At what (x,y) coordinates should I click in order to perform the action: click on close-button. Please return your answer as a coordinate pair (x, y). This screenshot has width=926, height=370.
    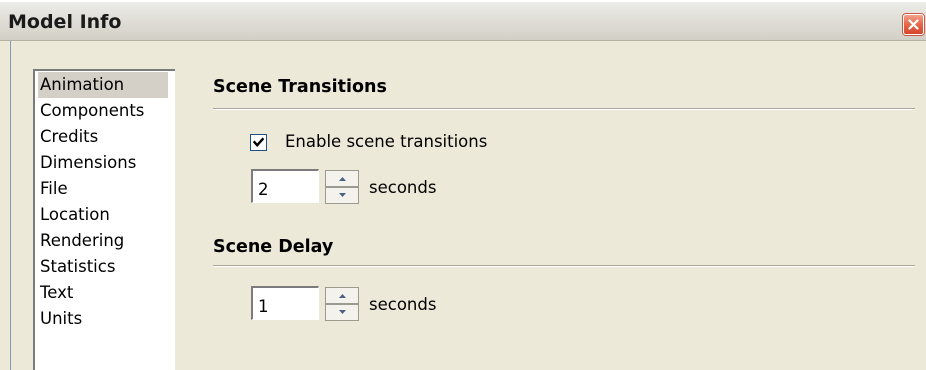
    Looking at the image, I should click on (913, 24).